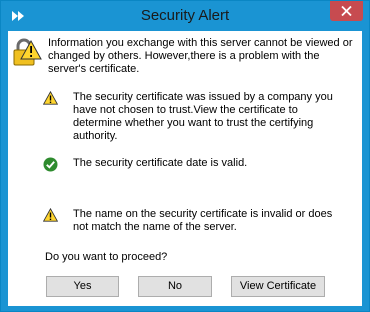 The height and width of the screenshot is (312, 370). I want to click on proceed-question: Do you want to proceed?, so click(106, 257).